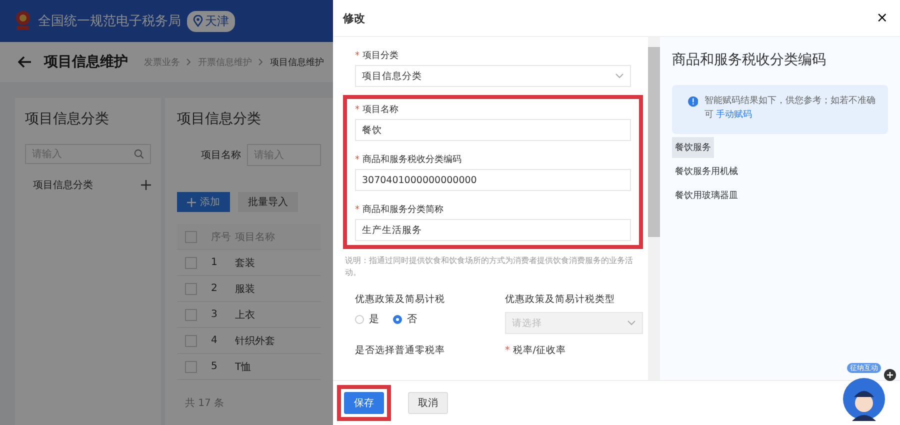 The image size is (900, 425). Describe the element at coordinates (211, 21) in the screenshot. I see `region-selector: 天津` at that location.